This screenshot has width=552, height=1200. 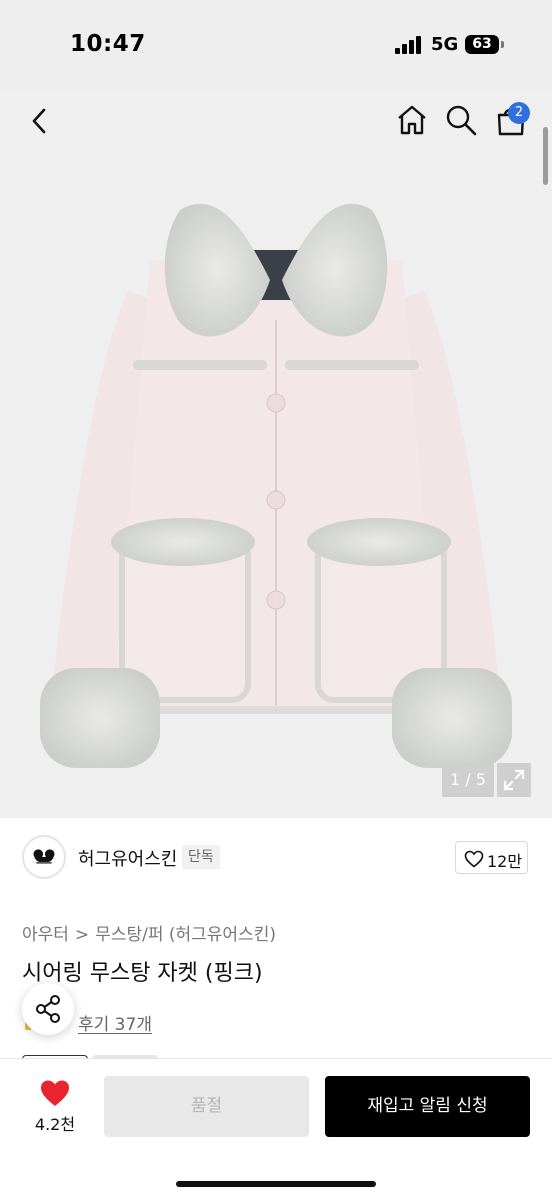 I want to click on home-icon, so click(x=412, y=120).